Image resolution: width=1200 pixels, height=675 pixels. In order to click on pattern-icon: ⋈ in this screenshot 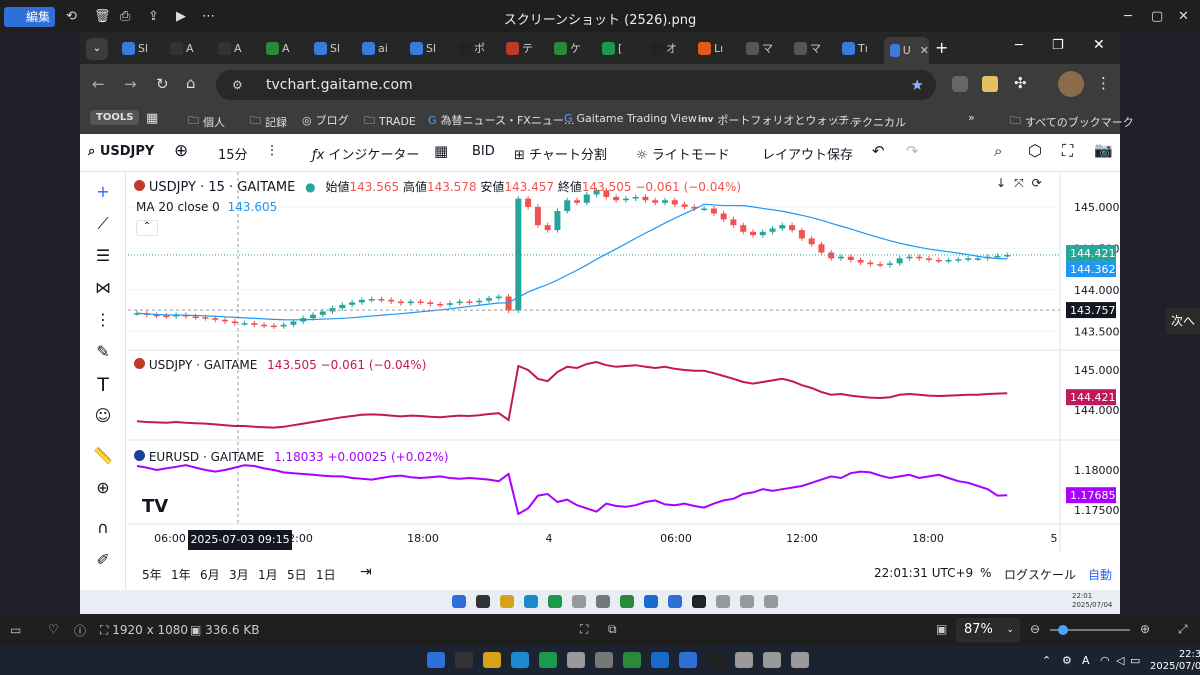, I will do `click(103, 289)`.